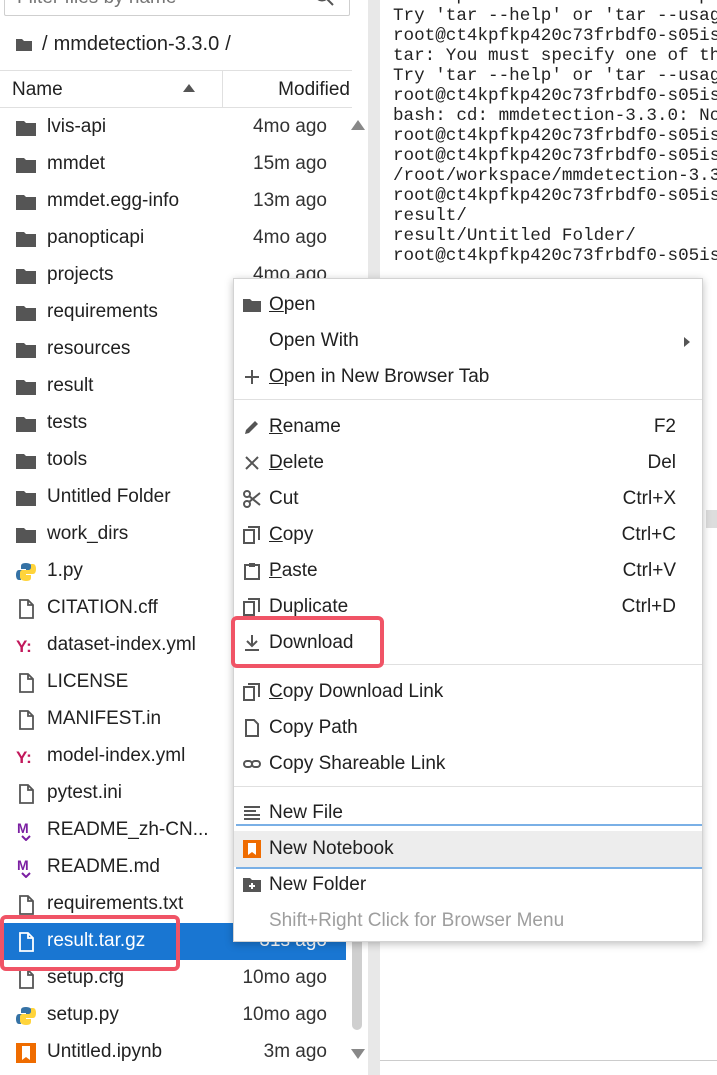  I want to click on file-name: Untitled.ipynb, so click(105, 1051).